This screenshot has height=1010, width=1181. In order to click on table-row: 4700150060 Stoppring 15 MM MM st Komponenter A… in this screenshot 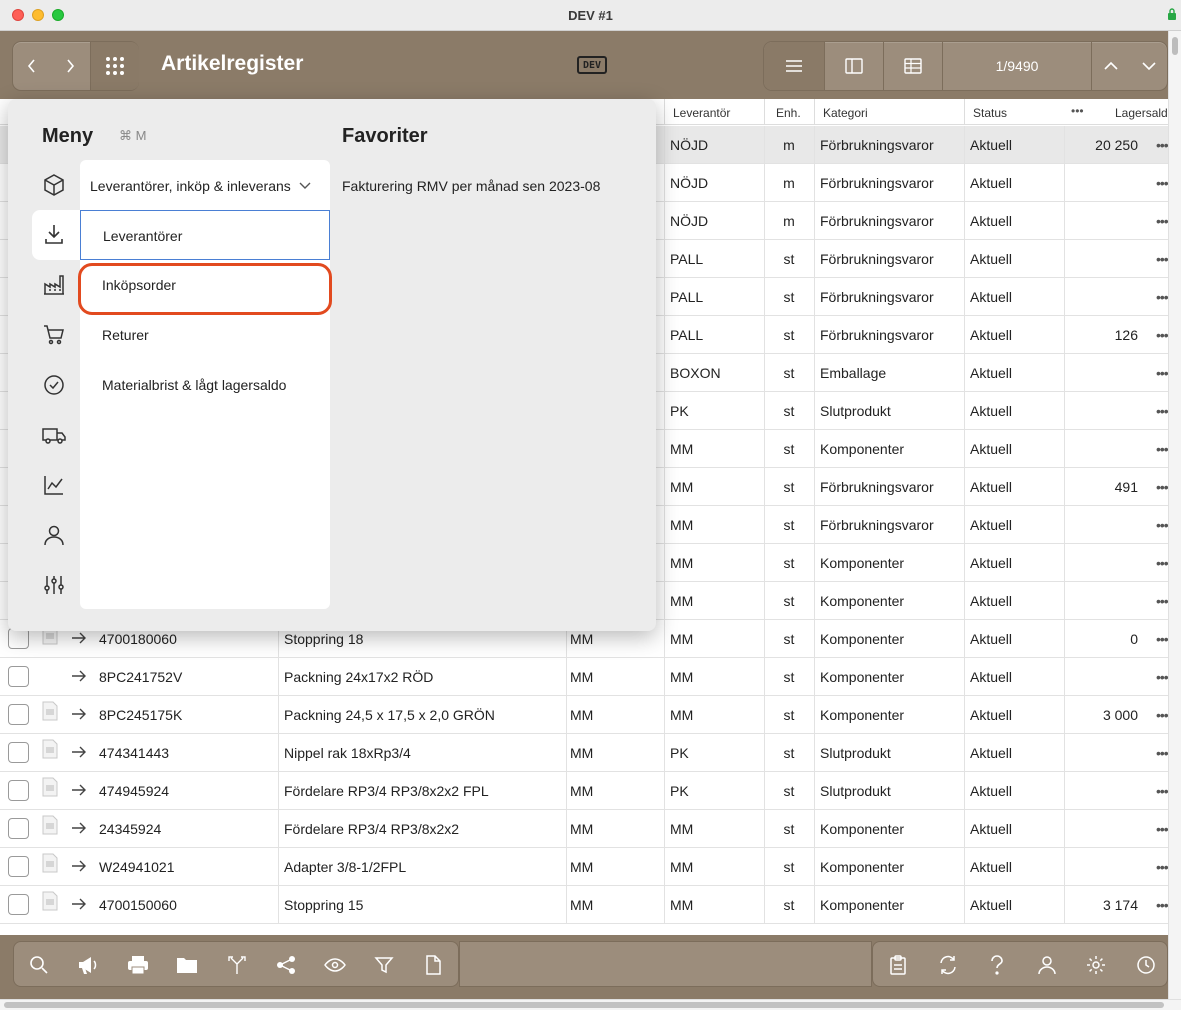, I will do `click(584, 905)`.